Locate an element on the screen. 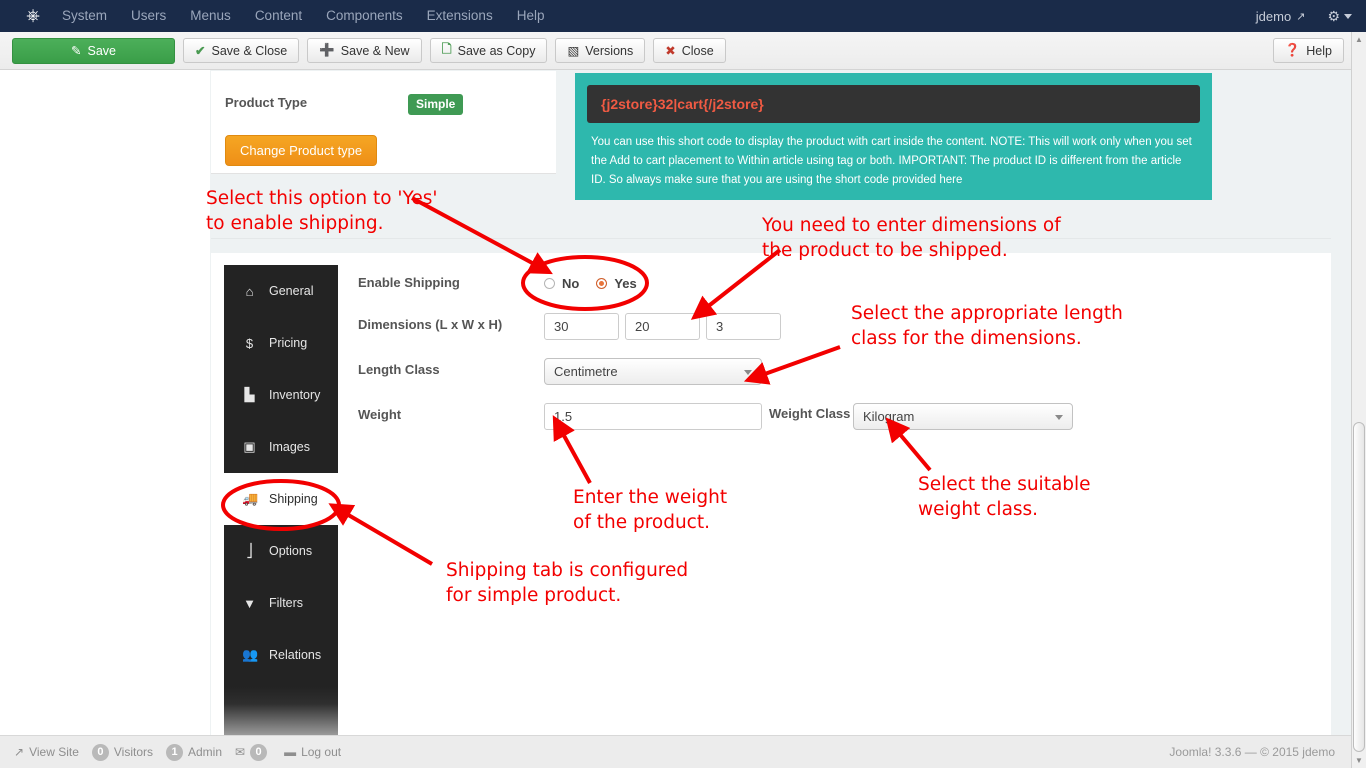 The width and height of the screenshot is (1366, 768). sidebar-item-apps: 👥 Apps is located at coordinates (281, 707).